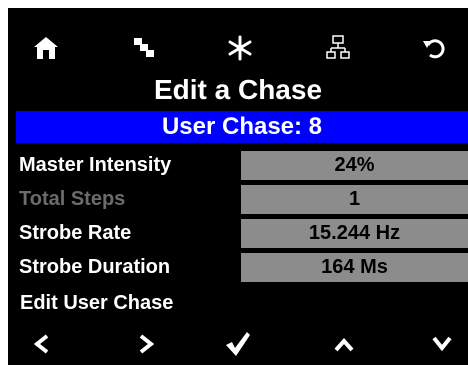  Describe the element at coordinates (354, 233) in the screenshot. I see `strobe-rate-value: 15.244 Hz` at that location.